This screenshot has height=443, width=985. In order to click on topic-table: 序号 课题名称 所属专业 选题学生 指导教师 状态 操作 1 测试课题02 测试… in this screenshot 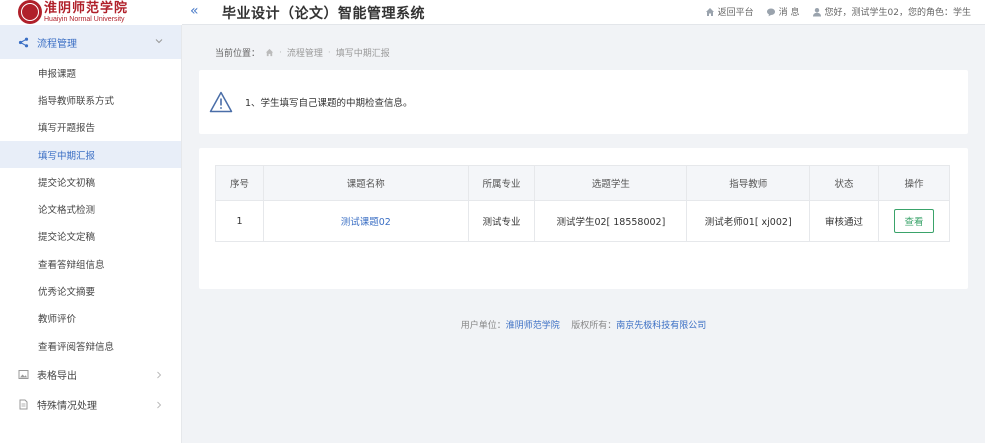, I will do `click(582, 203)`.